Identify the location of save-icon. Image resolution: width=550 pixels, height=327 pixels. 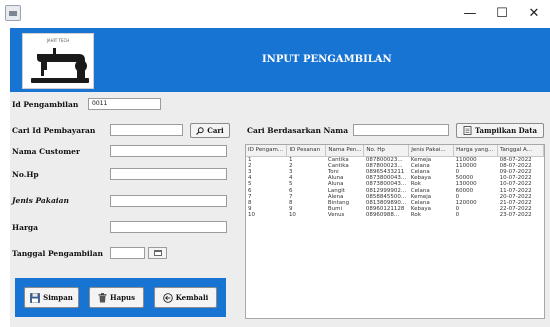
(35, 297).